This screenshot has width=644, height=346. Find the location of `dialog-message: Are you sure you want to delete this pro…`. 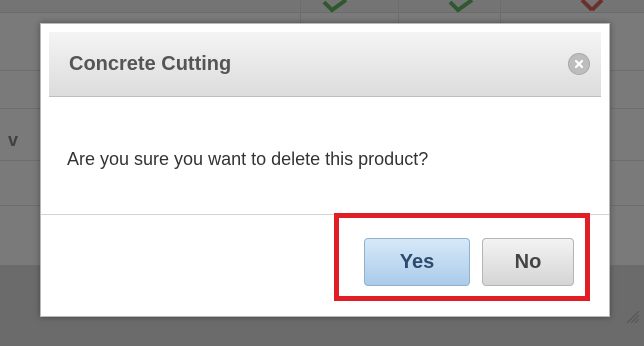

dialog-message: Are you sure you want to delete this pro… is located at coordinates (248, 159).